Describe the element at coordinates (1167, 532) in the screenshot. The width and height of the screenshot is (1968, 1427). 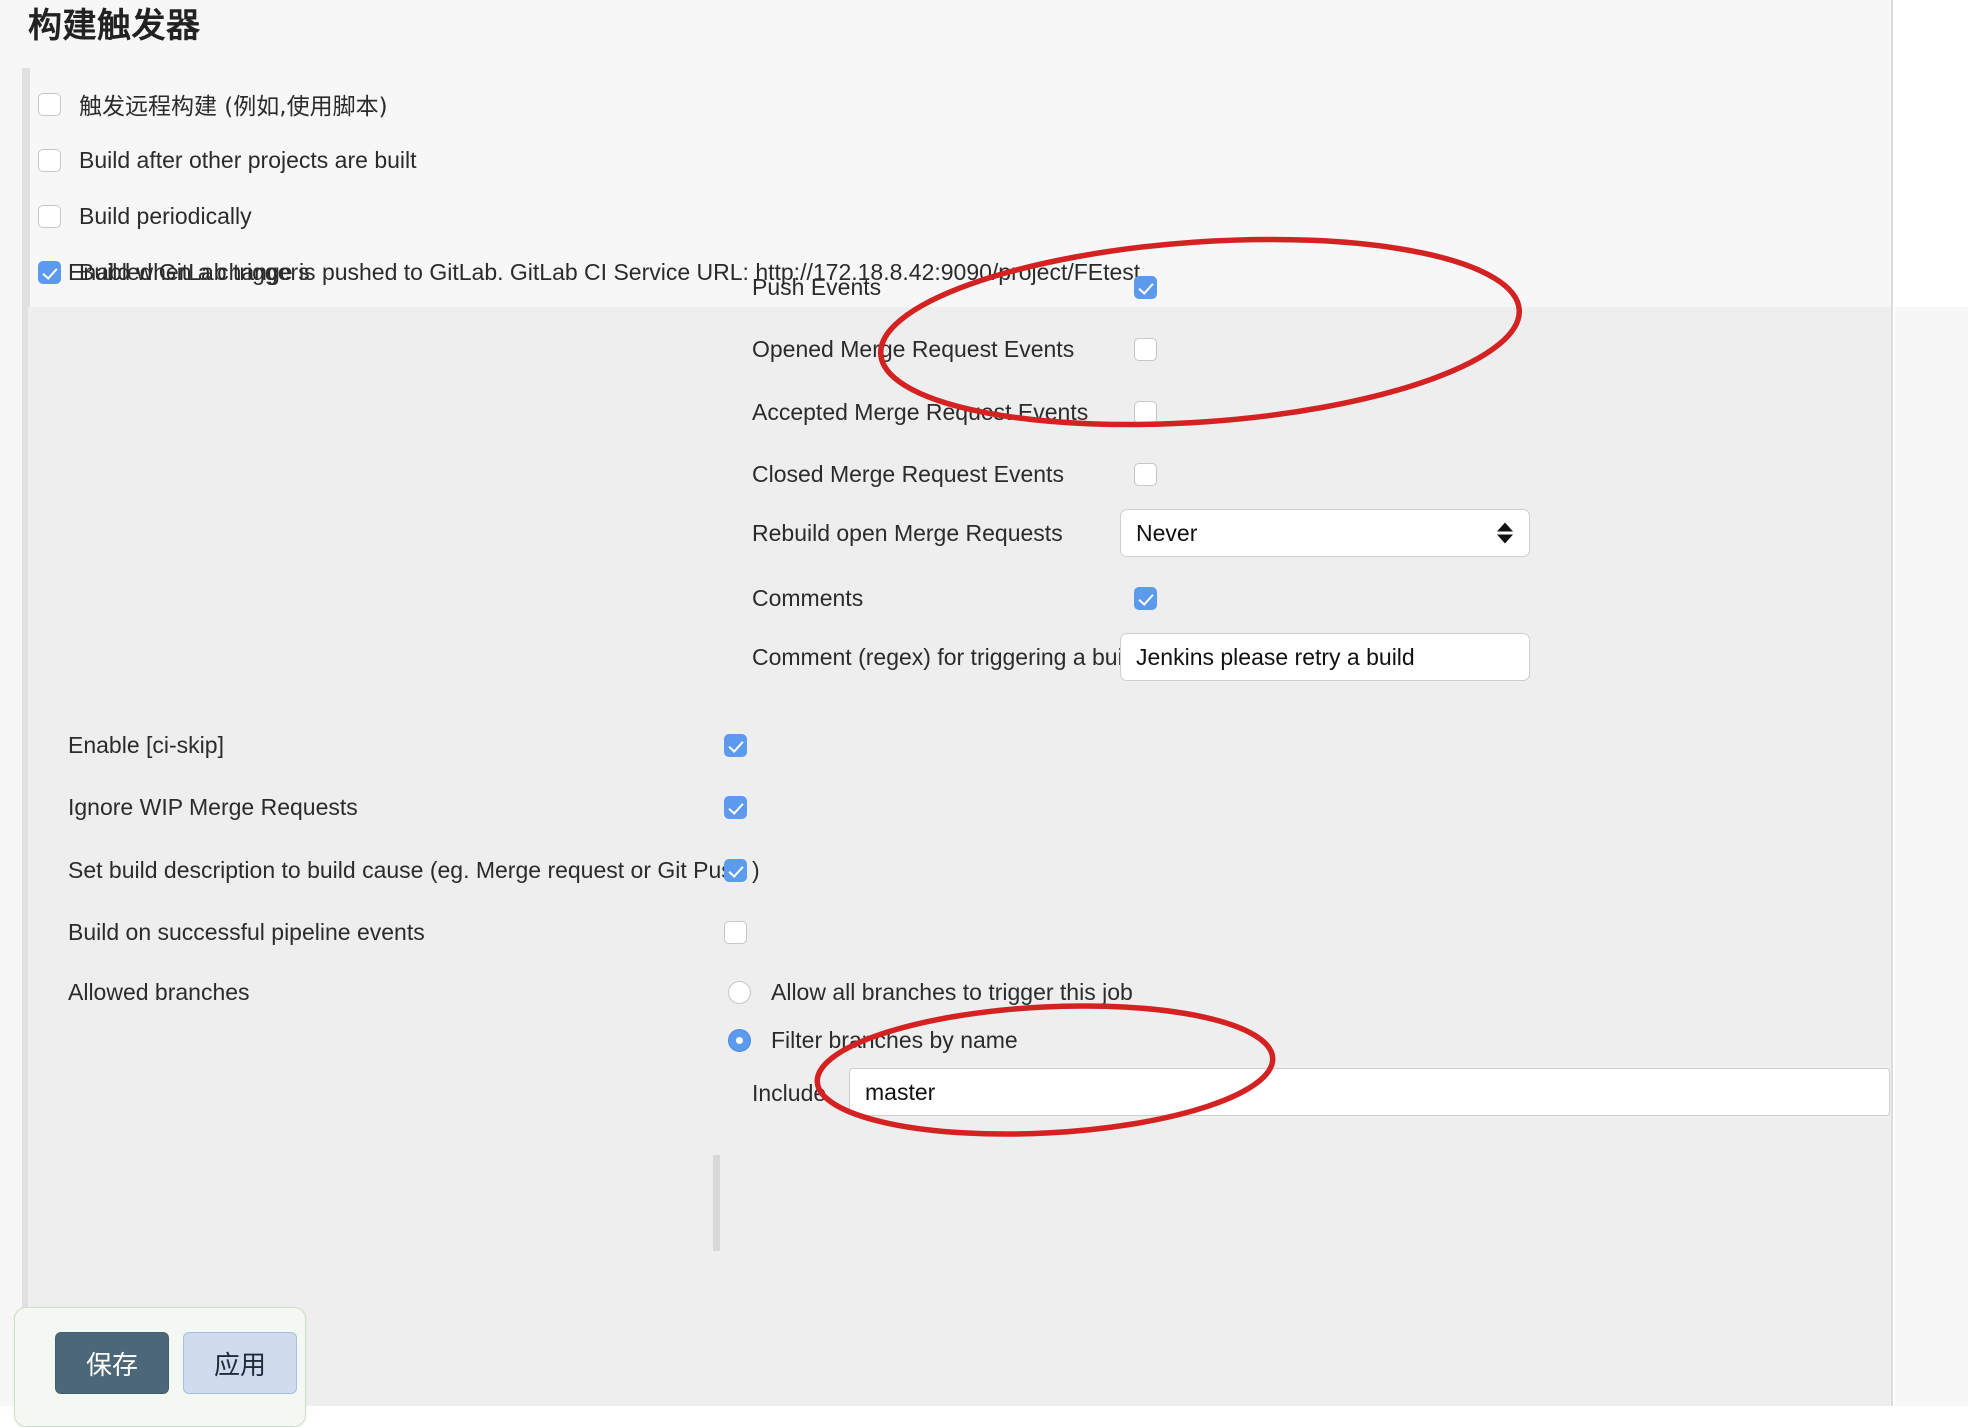
I see `rebuild-open-mr-value: Never` at that location.